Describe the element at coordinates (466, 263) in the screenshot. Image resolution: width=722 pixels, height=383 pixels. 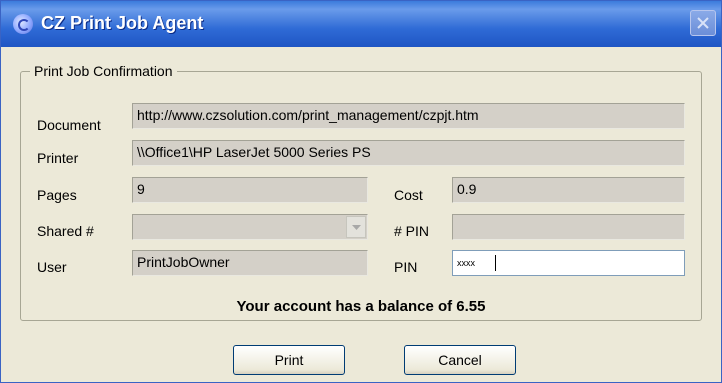
I see `pin-input-value: xxxx` at that location.